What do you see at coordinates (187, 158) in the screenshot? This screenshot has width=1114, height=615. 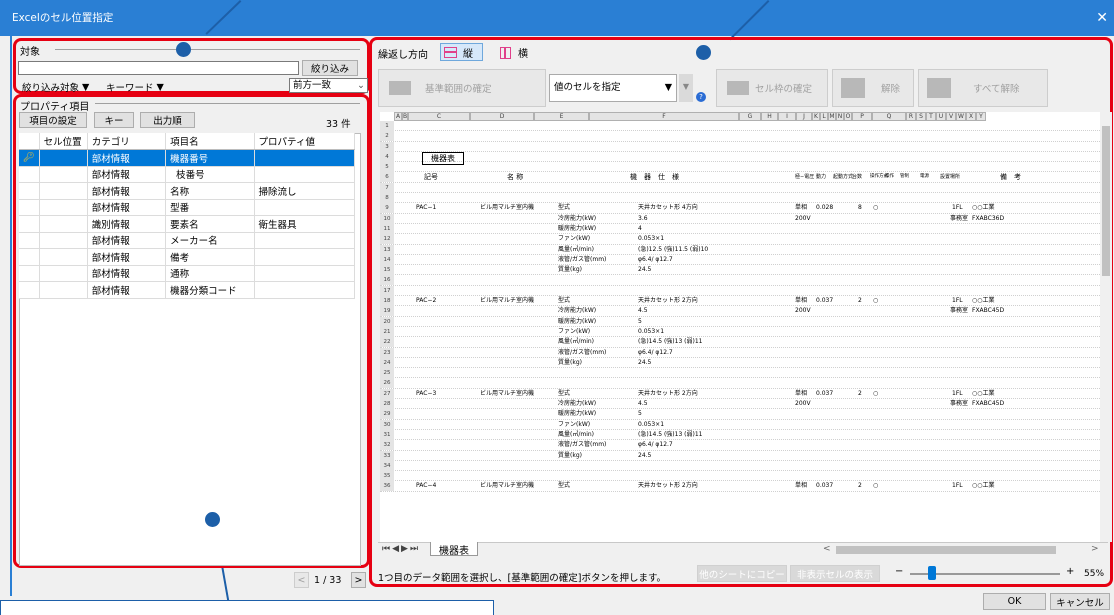 I see `table-row: 🔑︎ 部材情報 機器番号` at bounding box center [187, 158].